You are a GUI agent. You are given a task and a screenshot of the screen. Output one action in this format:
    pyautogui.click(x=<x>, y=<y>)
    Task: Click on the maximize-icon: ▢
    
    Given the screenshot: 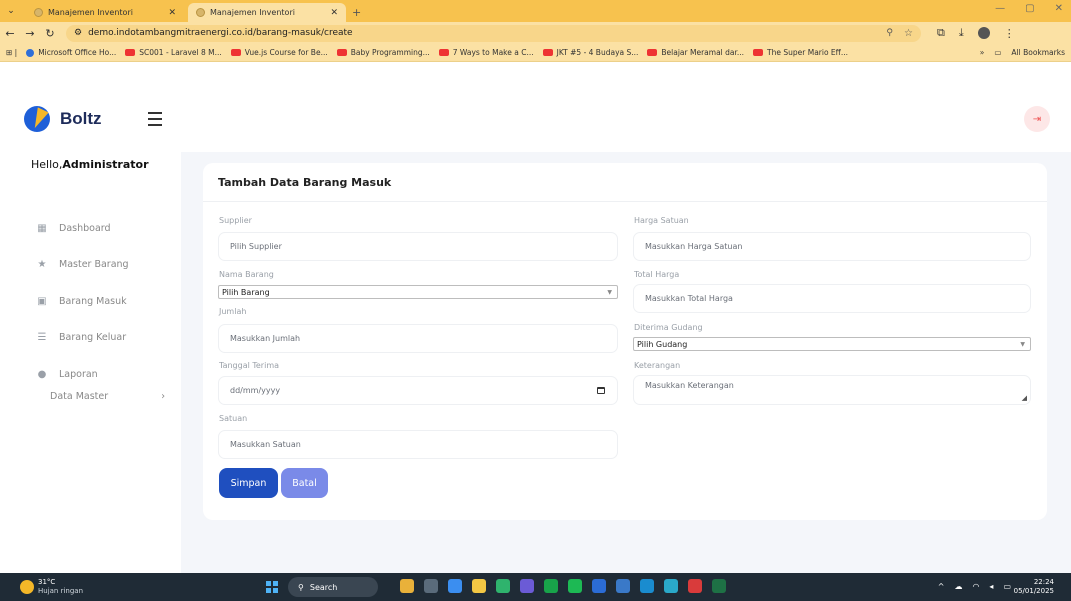 What is the action you would take?
    pyautogui.click(x=1029, y=8)
    